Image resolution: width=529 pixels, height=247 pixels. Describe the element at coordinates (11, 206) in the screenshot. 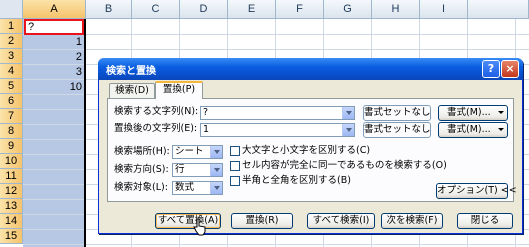

I see `row-header-13: 13` at that location.